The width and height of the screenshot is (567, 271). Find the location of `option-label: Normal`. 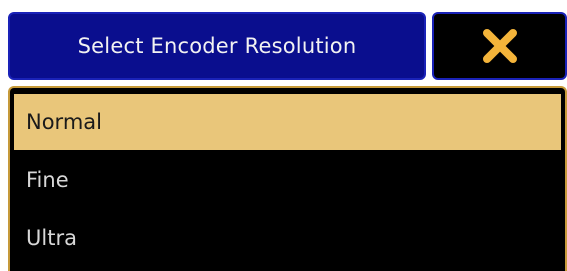

option-label: Normal is located at coordinates (64, 122).